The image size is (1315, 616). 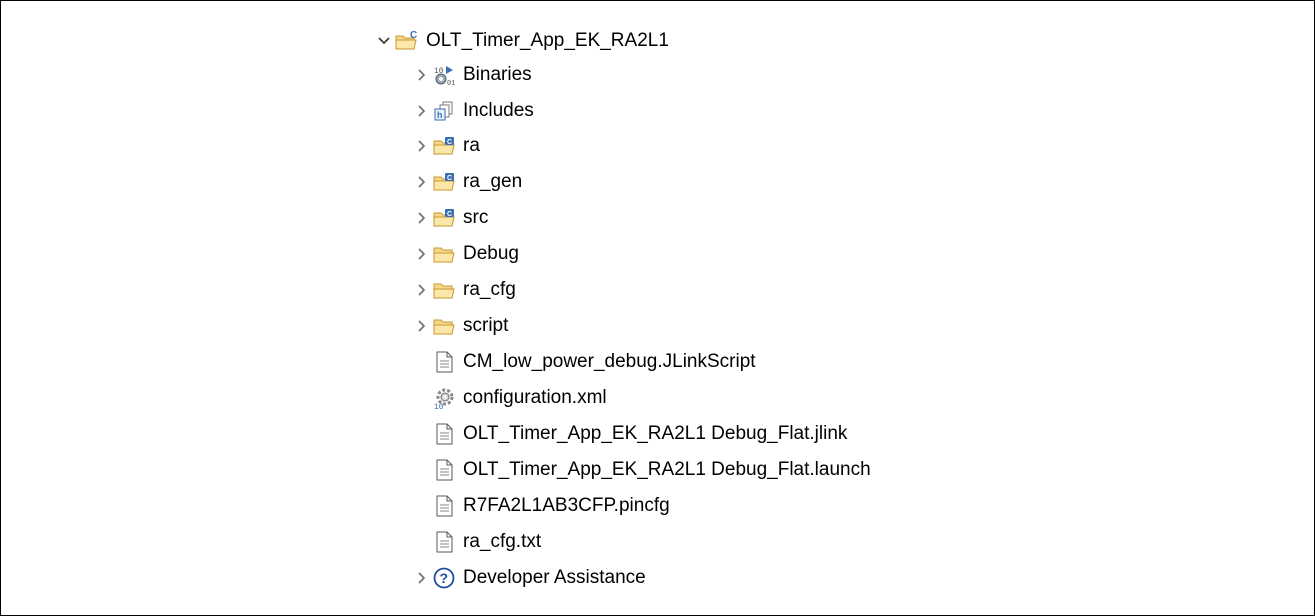 I want to click on tree-item-ra: C ra, so click(x=446, y=146).